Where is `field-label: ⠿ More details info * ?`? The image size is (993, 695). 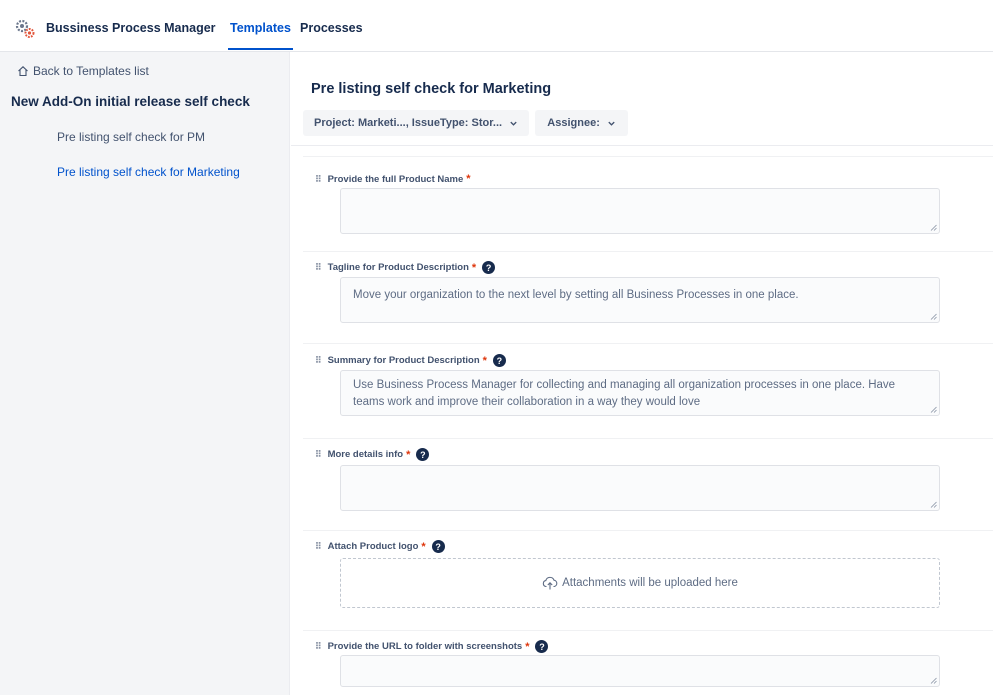 field-label: ⠿ More details info * ? is located at coordinates (372, 454).